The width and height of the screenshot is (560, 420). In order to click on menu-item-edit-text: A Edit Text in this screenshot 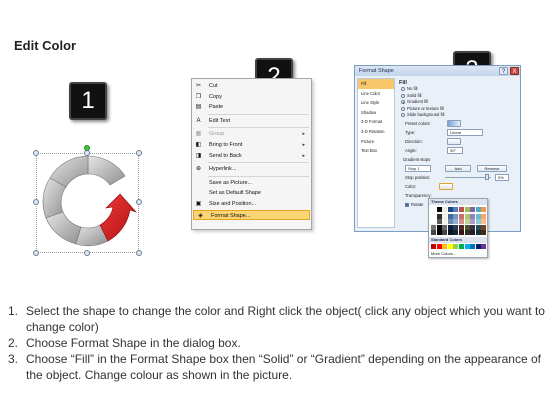, I will do `click(251, 121)`.